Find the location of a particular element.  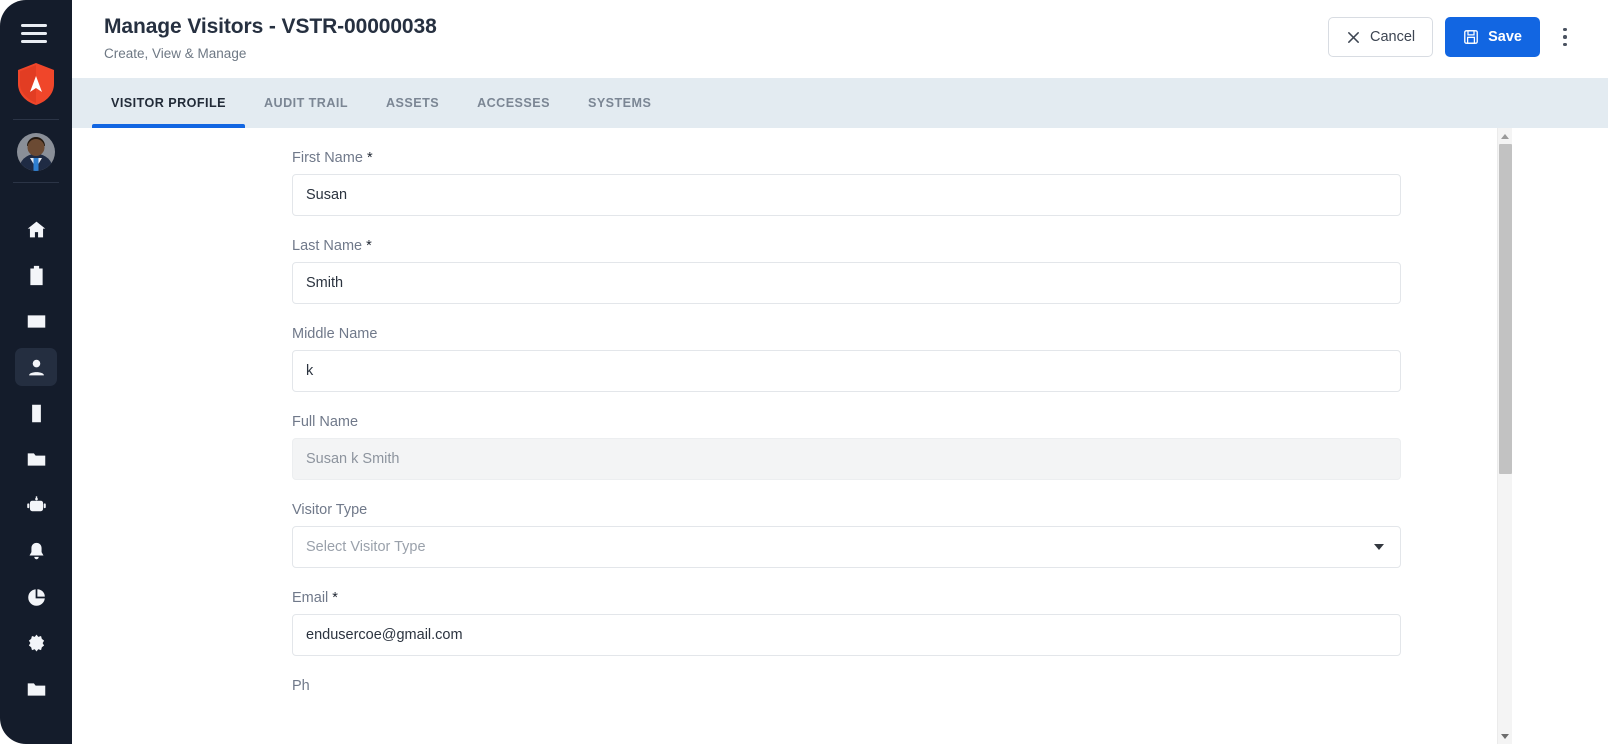

sidebar-nav is located at coordinates (36, 459).